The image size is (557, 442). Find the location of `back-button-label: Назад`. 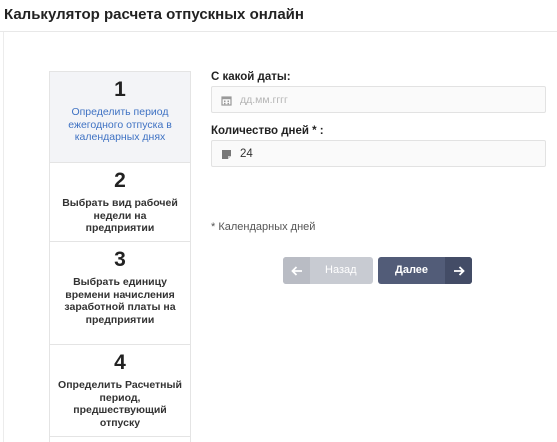

back-button-label: Назад is located at coordinates (341, 270).